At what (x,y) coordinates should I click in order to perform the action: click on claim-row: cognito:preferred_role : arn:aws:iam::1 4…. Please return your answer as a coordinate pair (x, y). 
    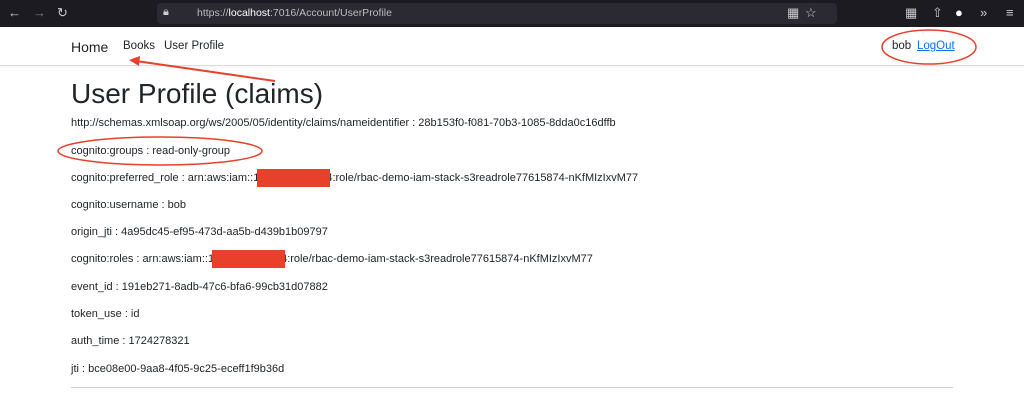
    Looking at the image, I should click on (354, 178).